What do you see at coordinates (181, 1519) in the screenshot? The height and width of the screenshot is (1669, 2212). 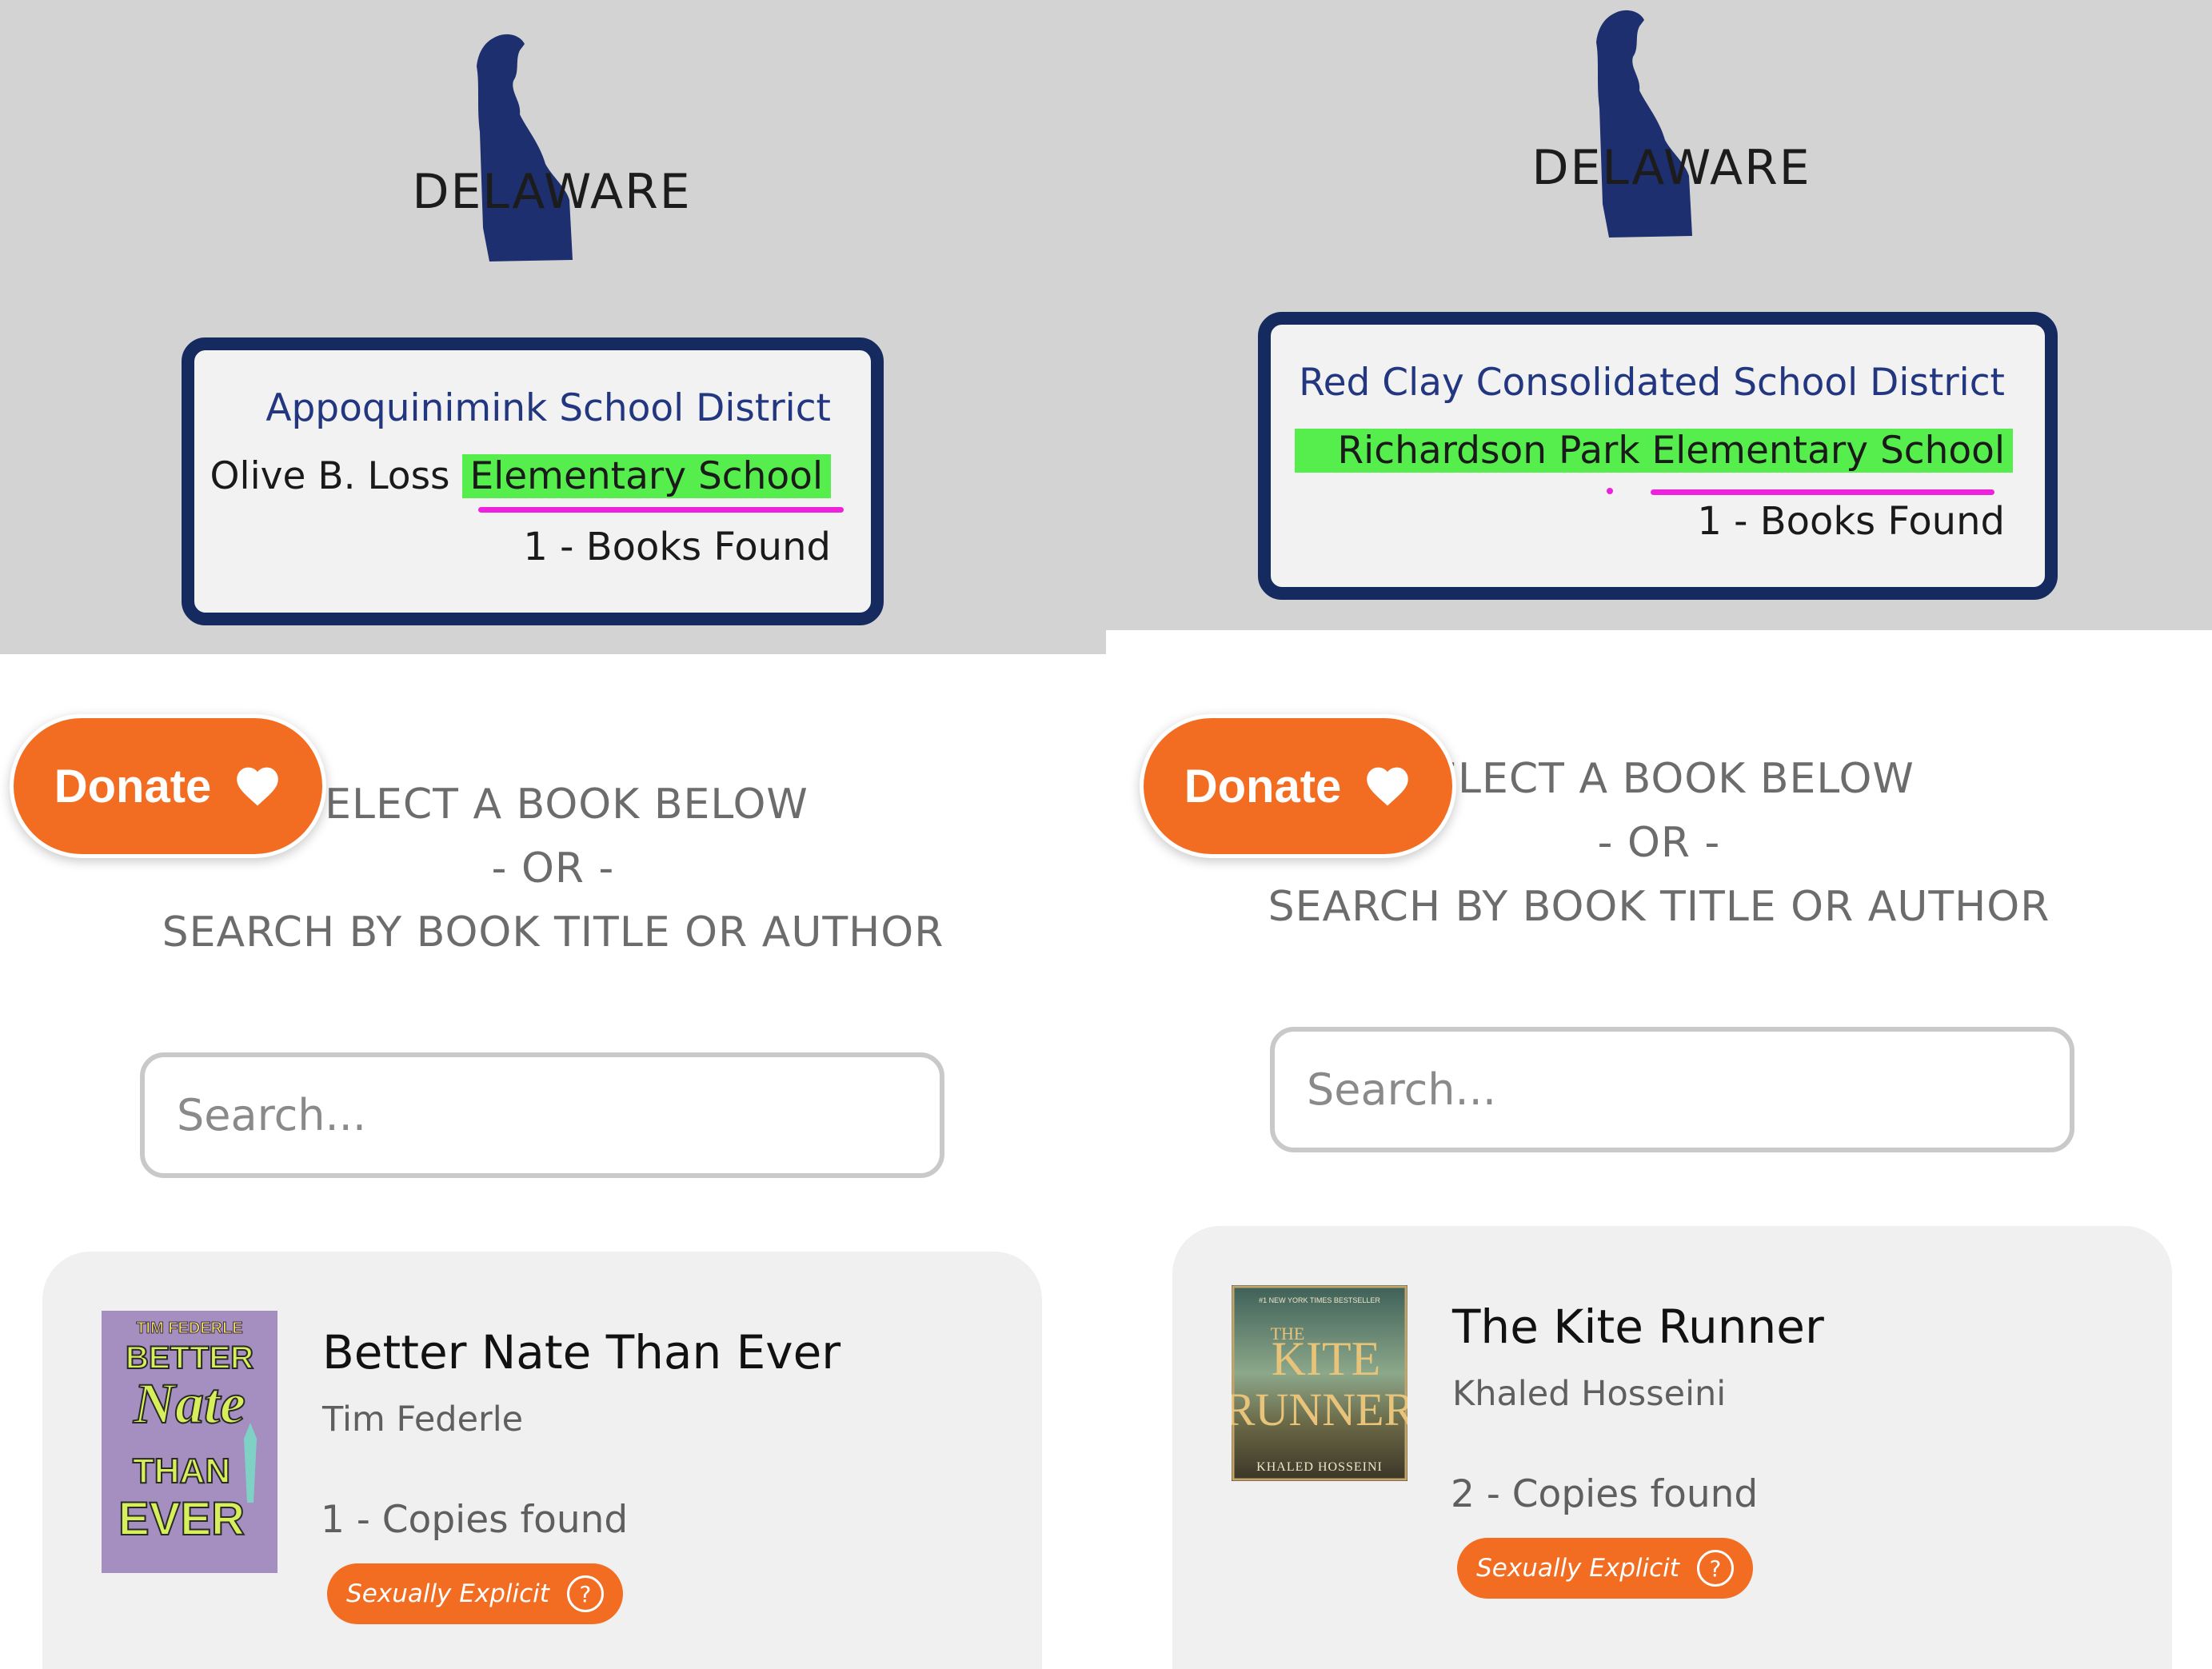 I see `cover-line-4: EVER` at bounding box center [181, 1519].